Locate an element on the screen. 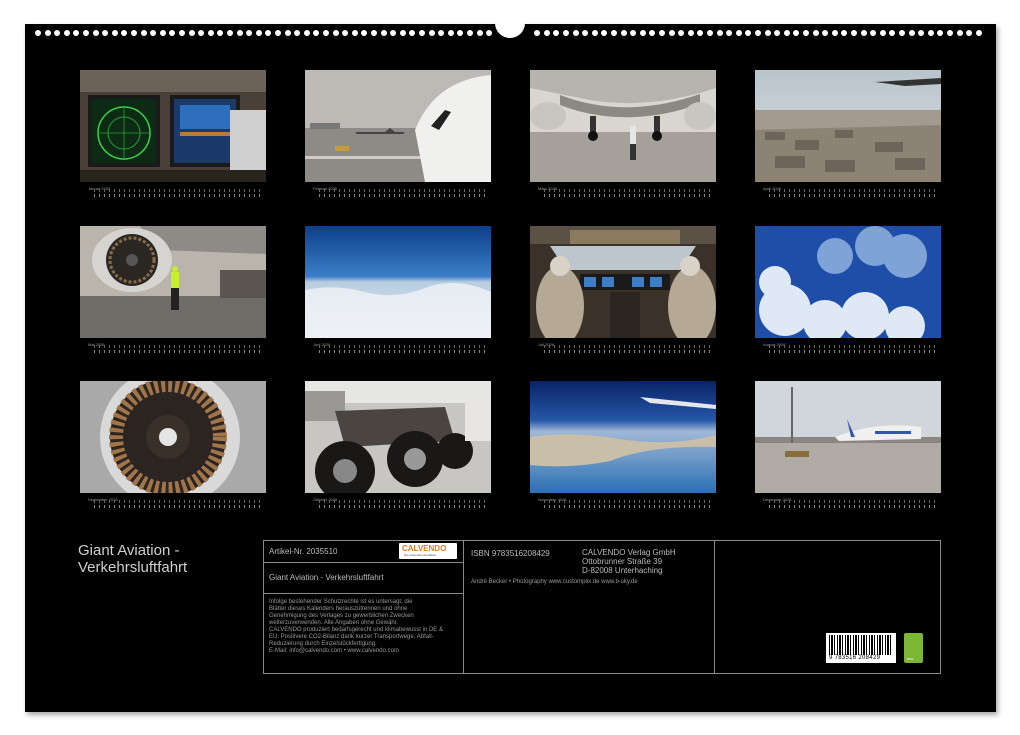 The height and width of the screenshot is (735, 1020). isbn-barcode: 9 783516 208429 is located at coordinates (861, 648).